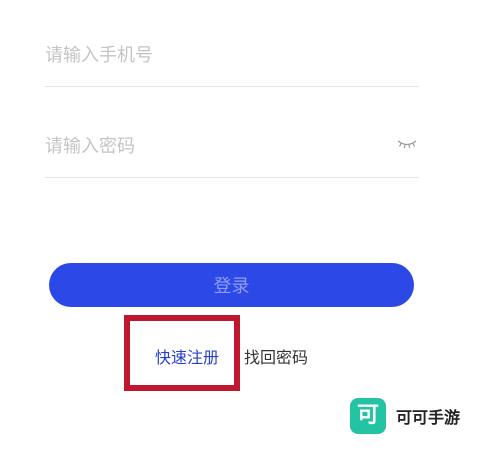 The image size is (480, 456). I want to click on watermark-logo-char: 可, so click(367, 415).